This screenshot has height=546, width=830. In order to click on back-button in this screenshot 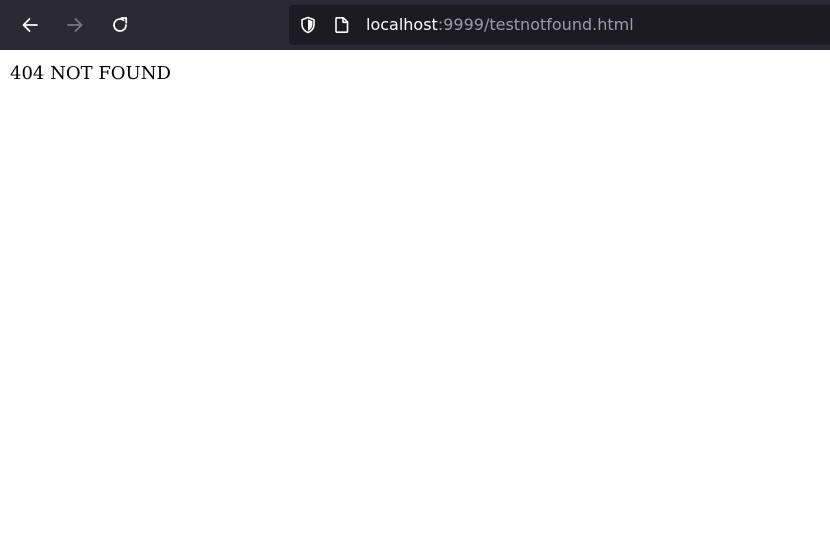, I will do `click(30, 25)`.